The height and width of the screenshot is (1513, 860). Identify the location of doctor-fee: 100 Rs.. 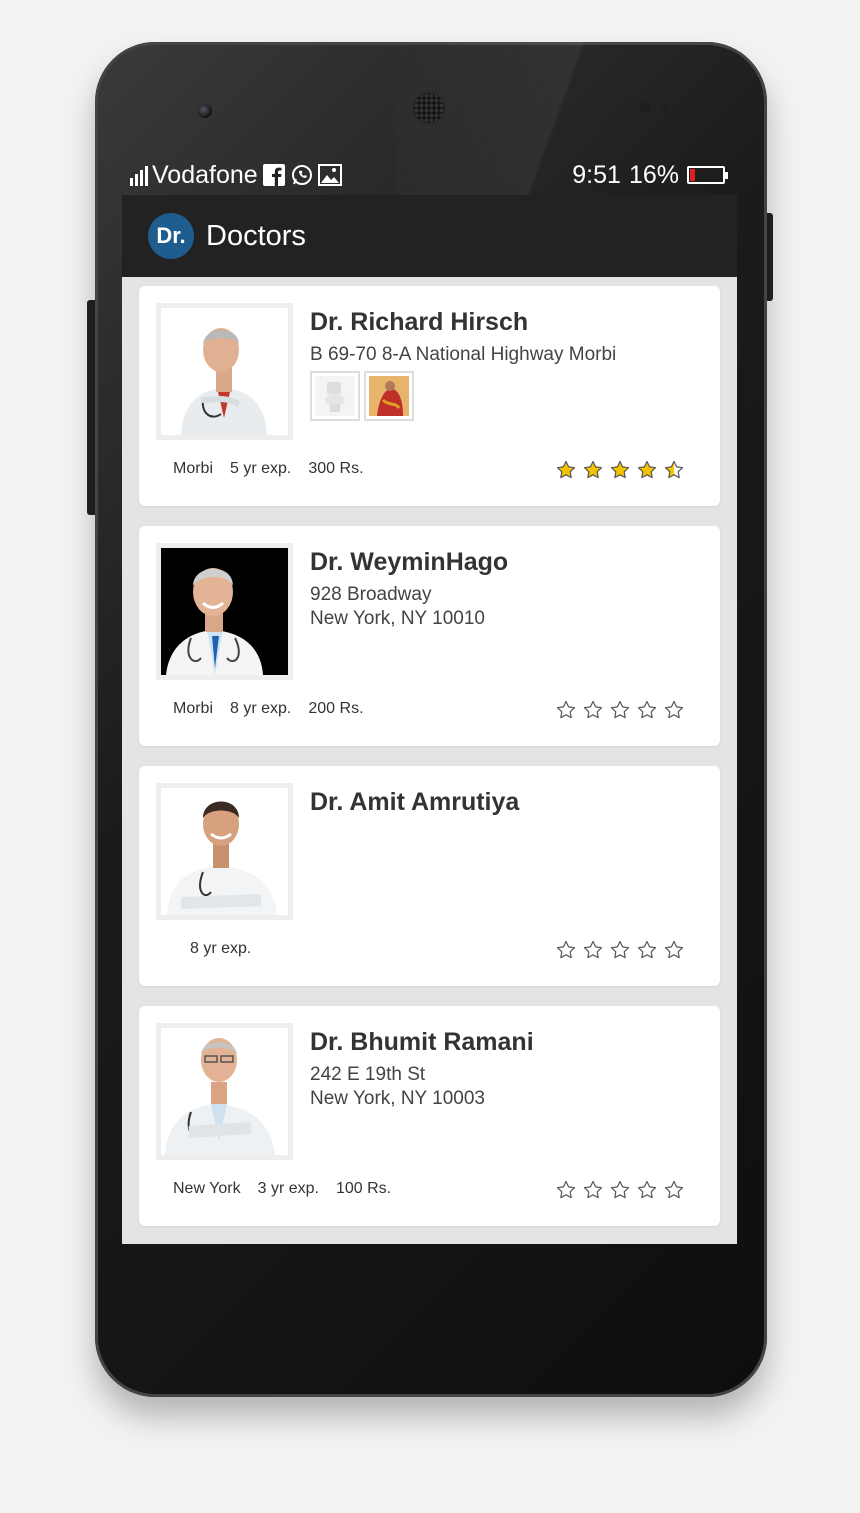
(363, 1188).